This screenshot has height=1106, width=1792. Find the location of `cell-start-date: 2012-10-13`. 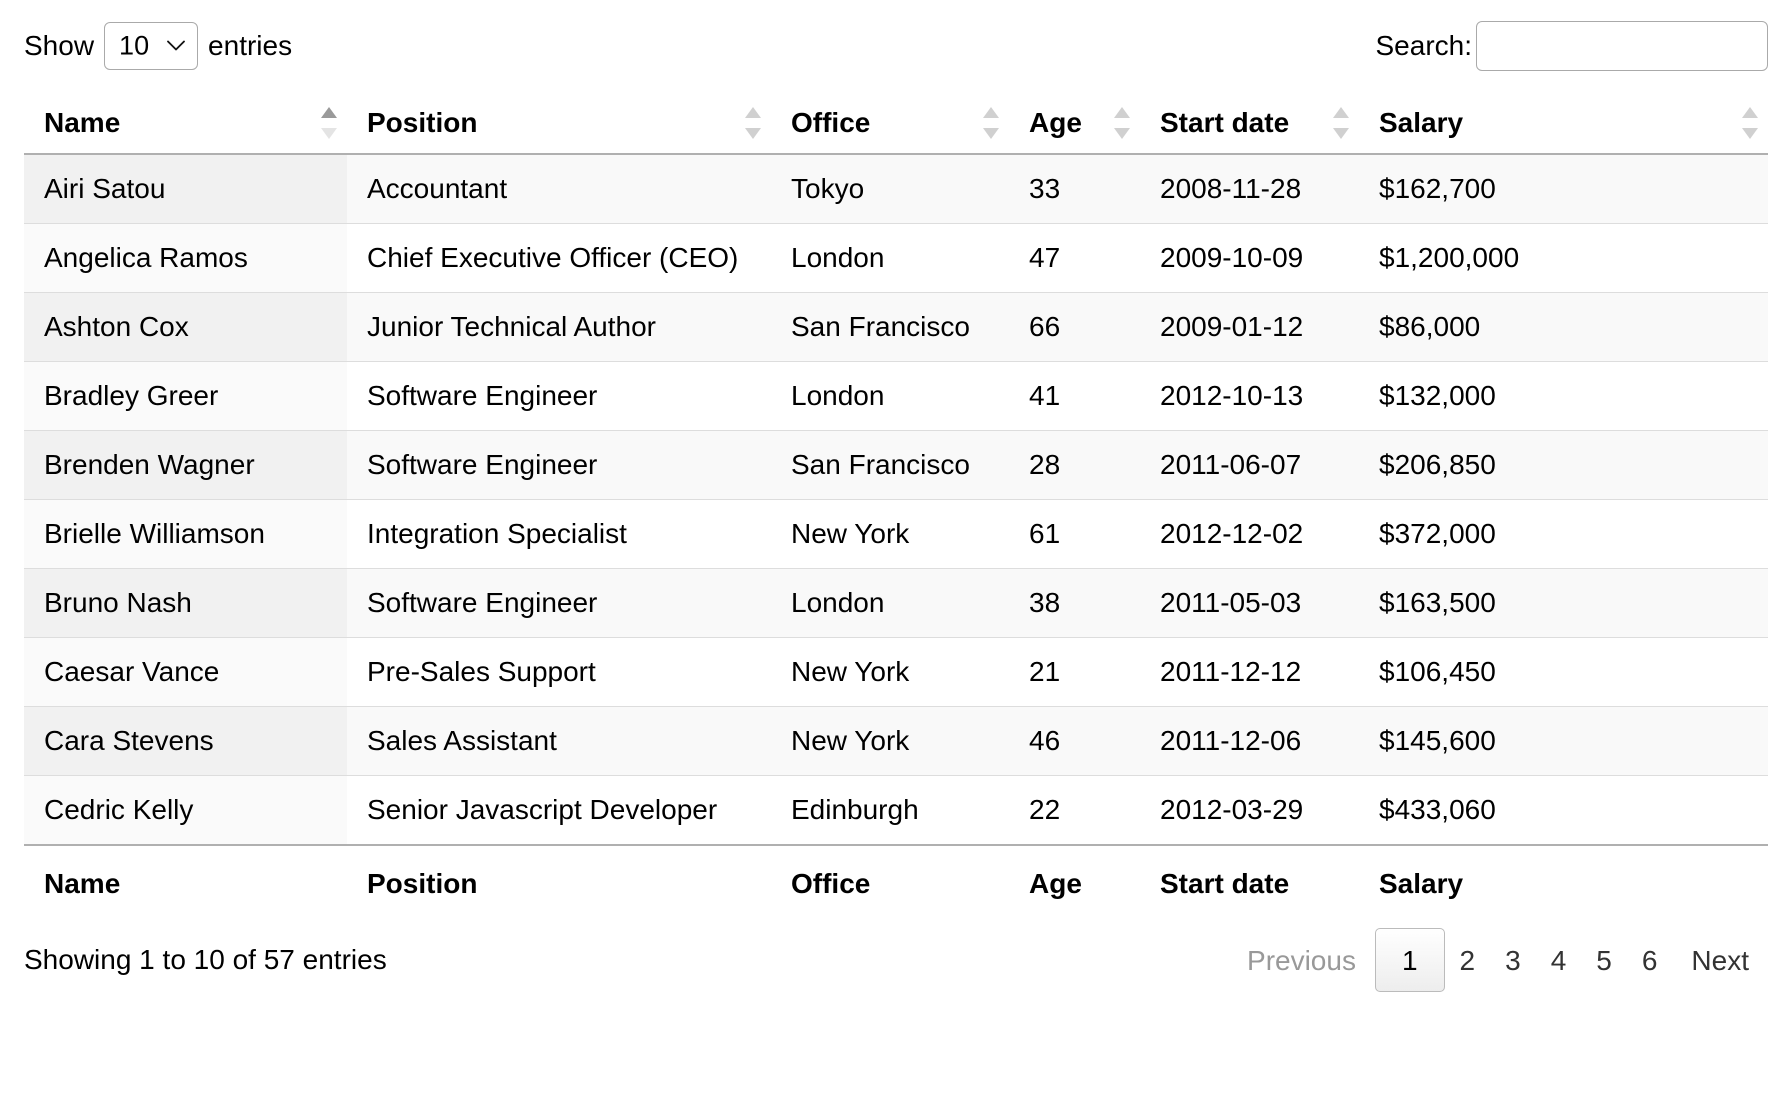

cell-start-date: 2012-10-13 is located at coordinates (1249, 396).